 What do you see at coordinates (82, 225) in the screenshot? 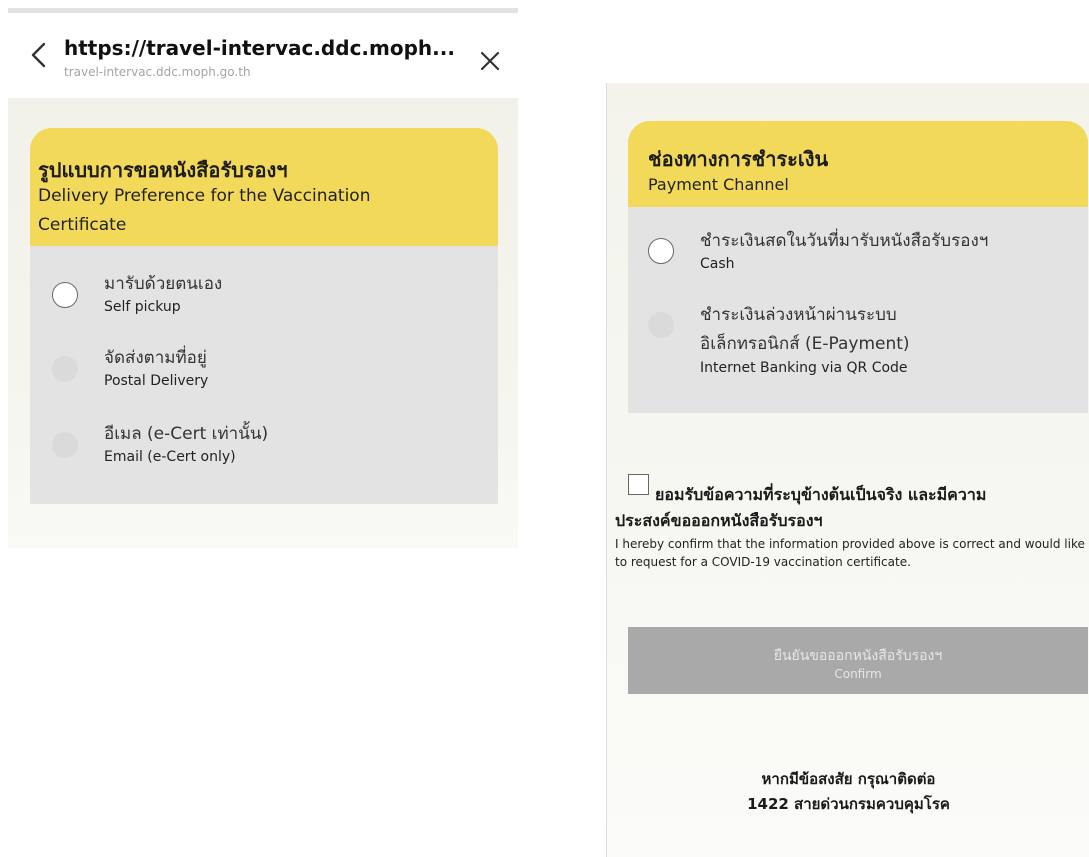
I see `delivery-title-en-line2: Certificate` at bounding box center [82, 225].